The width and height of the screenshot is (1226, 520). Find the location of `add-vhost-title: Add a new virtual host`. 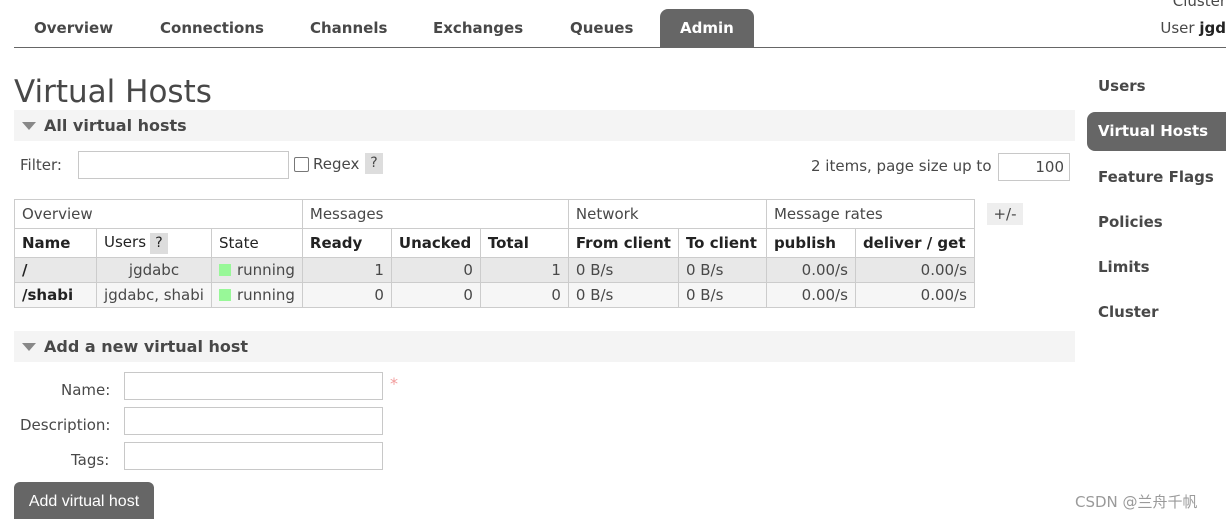

add-vhost-title: Add a new virtual host is located at coordinates (146, 346).